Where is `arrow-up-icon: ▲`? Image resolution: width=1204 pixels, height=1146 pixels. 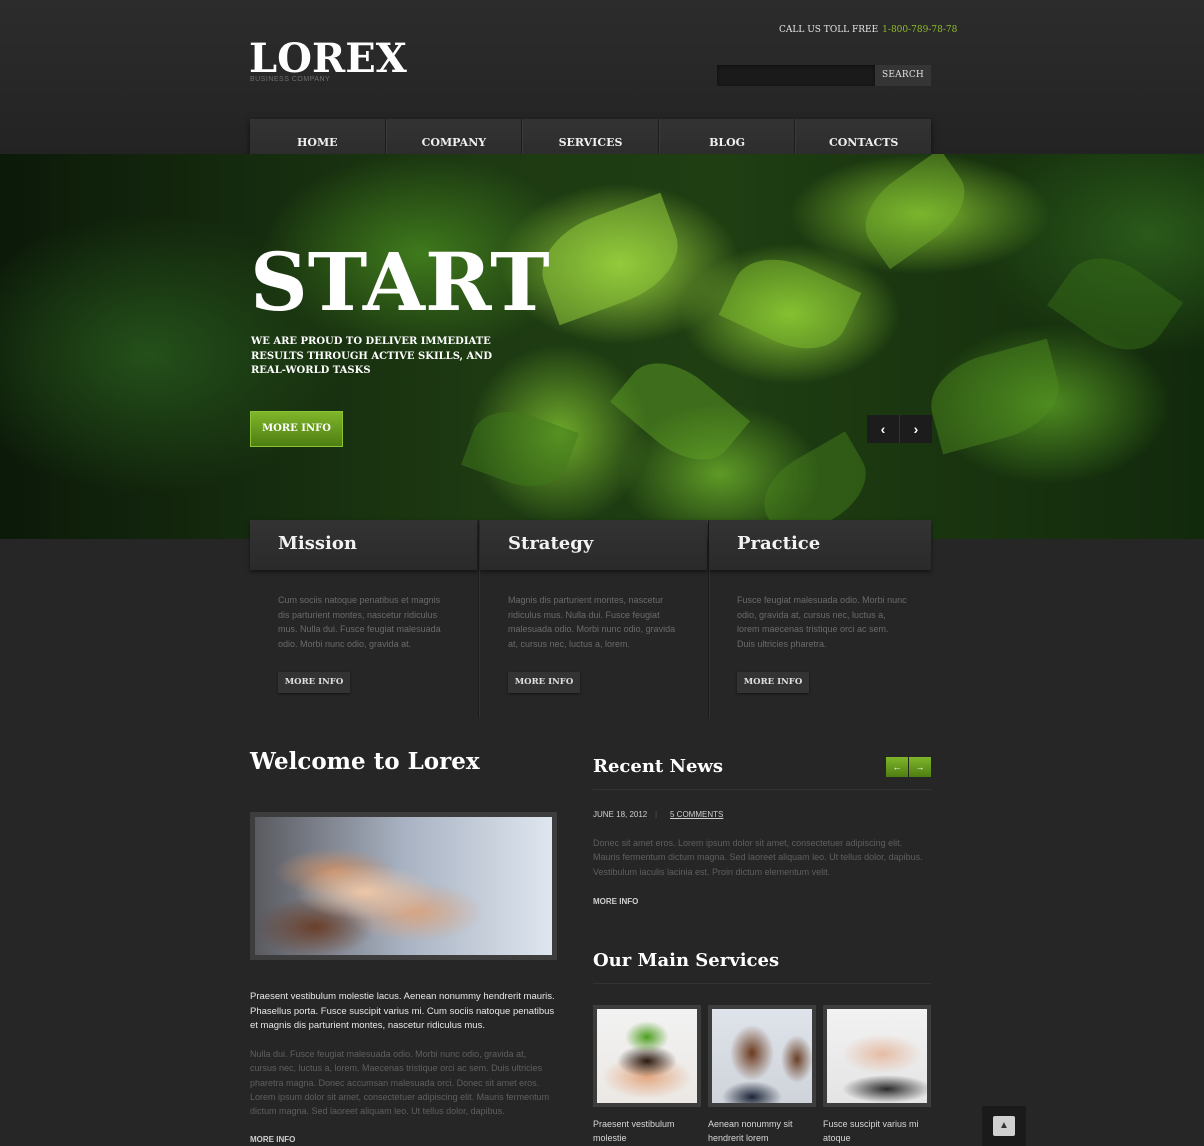 arrow-up-icon: ▲ is located at coordinates (1004, 1126).